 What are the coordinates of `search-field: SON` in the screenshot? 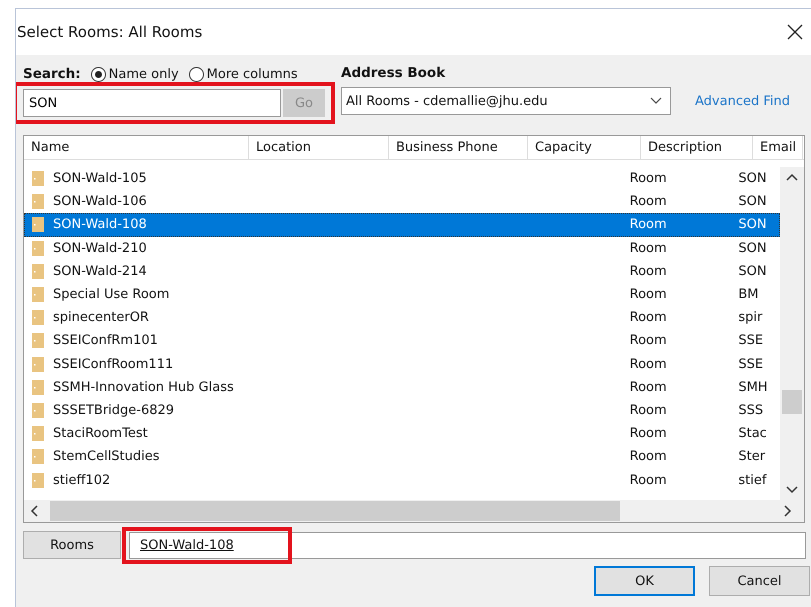 It's located at (152, 103).